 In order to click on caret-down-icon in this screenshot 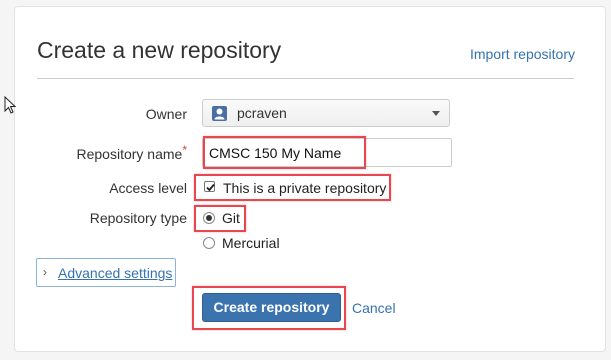, I will do `click(436, 113)`.